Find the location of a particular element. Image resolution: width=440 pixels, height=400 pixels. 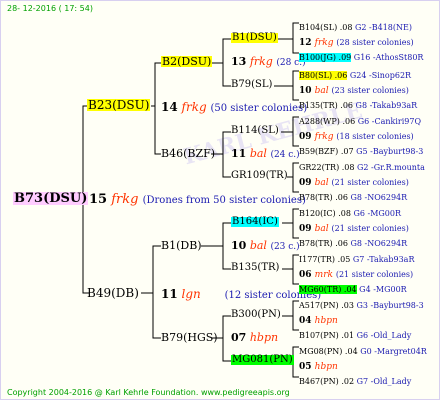

root-drone-line: 15 frkg (Drones from 50 sister colonies) is located at coordinates (197, 199).